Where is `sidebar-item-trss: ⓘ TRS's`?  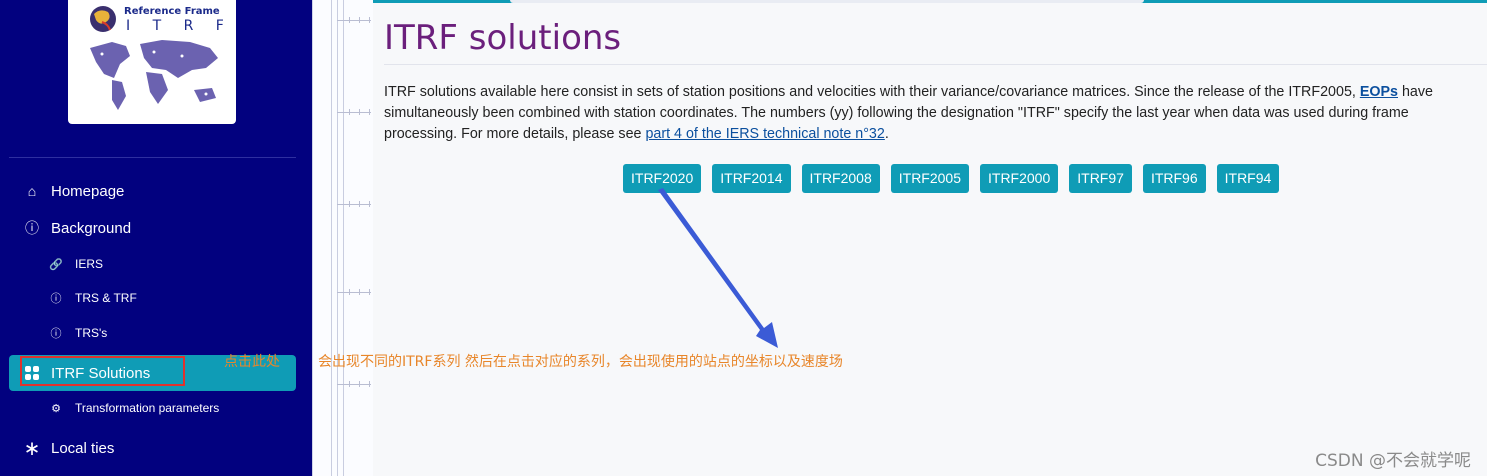 sidebar-item-trss: ⓘ TRS's is located at coordinates (152, 333).